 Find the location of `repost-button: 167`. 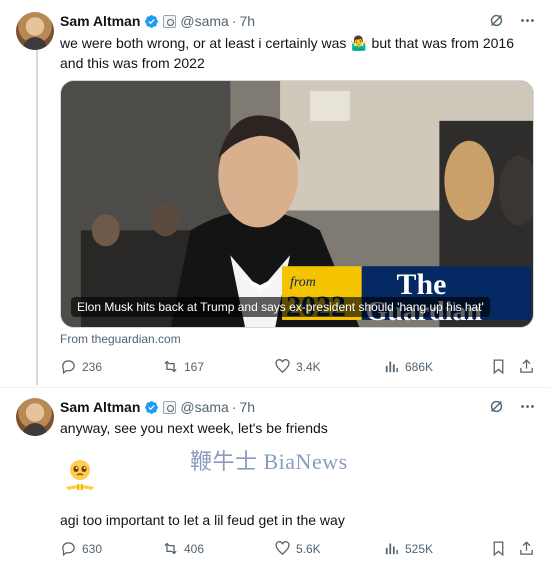

repost-button: 167 is located at coordinates (183, 366).